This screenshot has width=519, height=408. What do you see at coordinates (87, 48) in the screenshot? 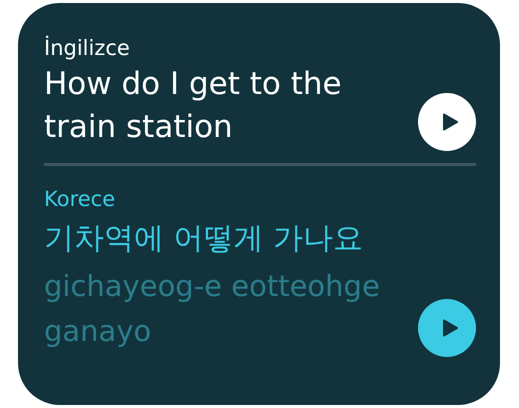
I see `language-label: İngilizce` at bounding box center [87, 48].